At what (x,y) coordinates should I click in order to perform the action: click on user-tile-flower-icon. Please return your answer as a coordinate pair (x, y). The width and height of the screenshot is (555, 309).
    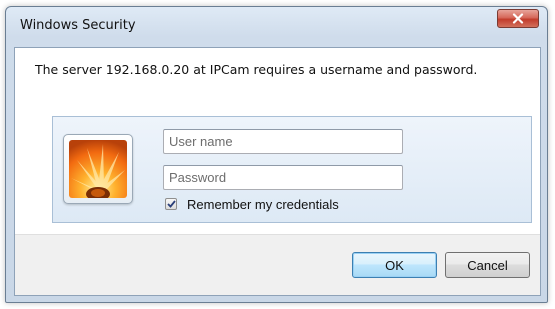
    Looking at the image, I should click on (98, 169).